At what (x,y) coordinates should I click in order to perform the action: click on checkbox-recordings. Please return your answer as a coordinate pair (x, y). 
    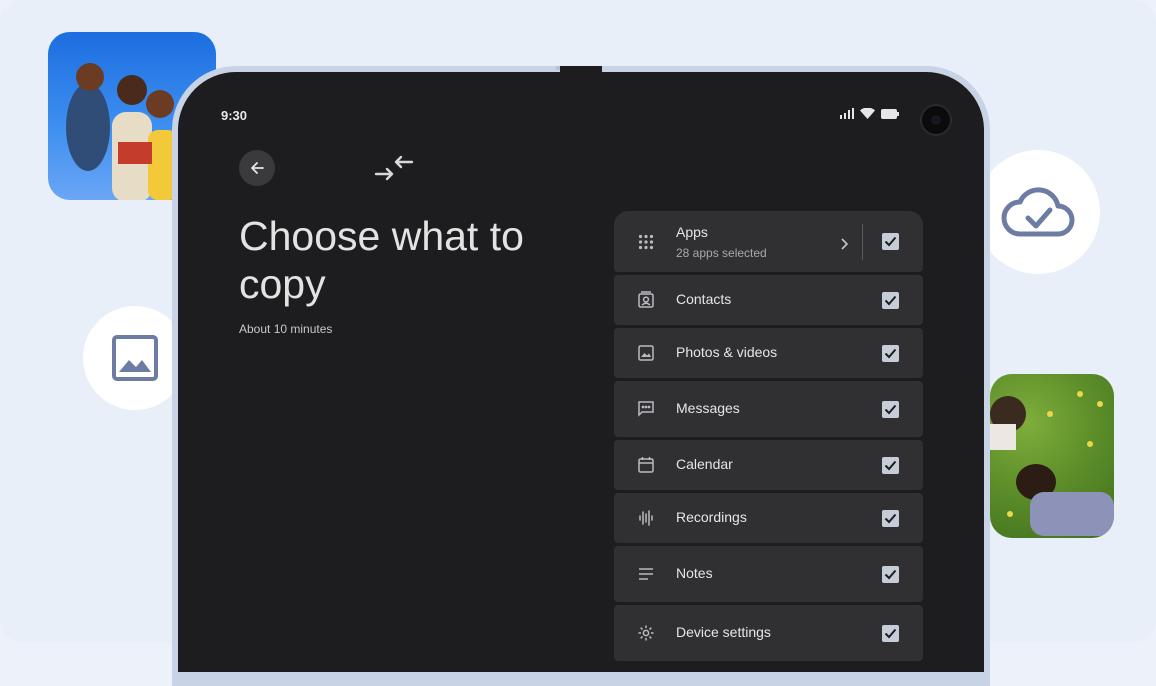
    Looking at the image, I should click on (890, 518).